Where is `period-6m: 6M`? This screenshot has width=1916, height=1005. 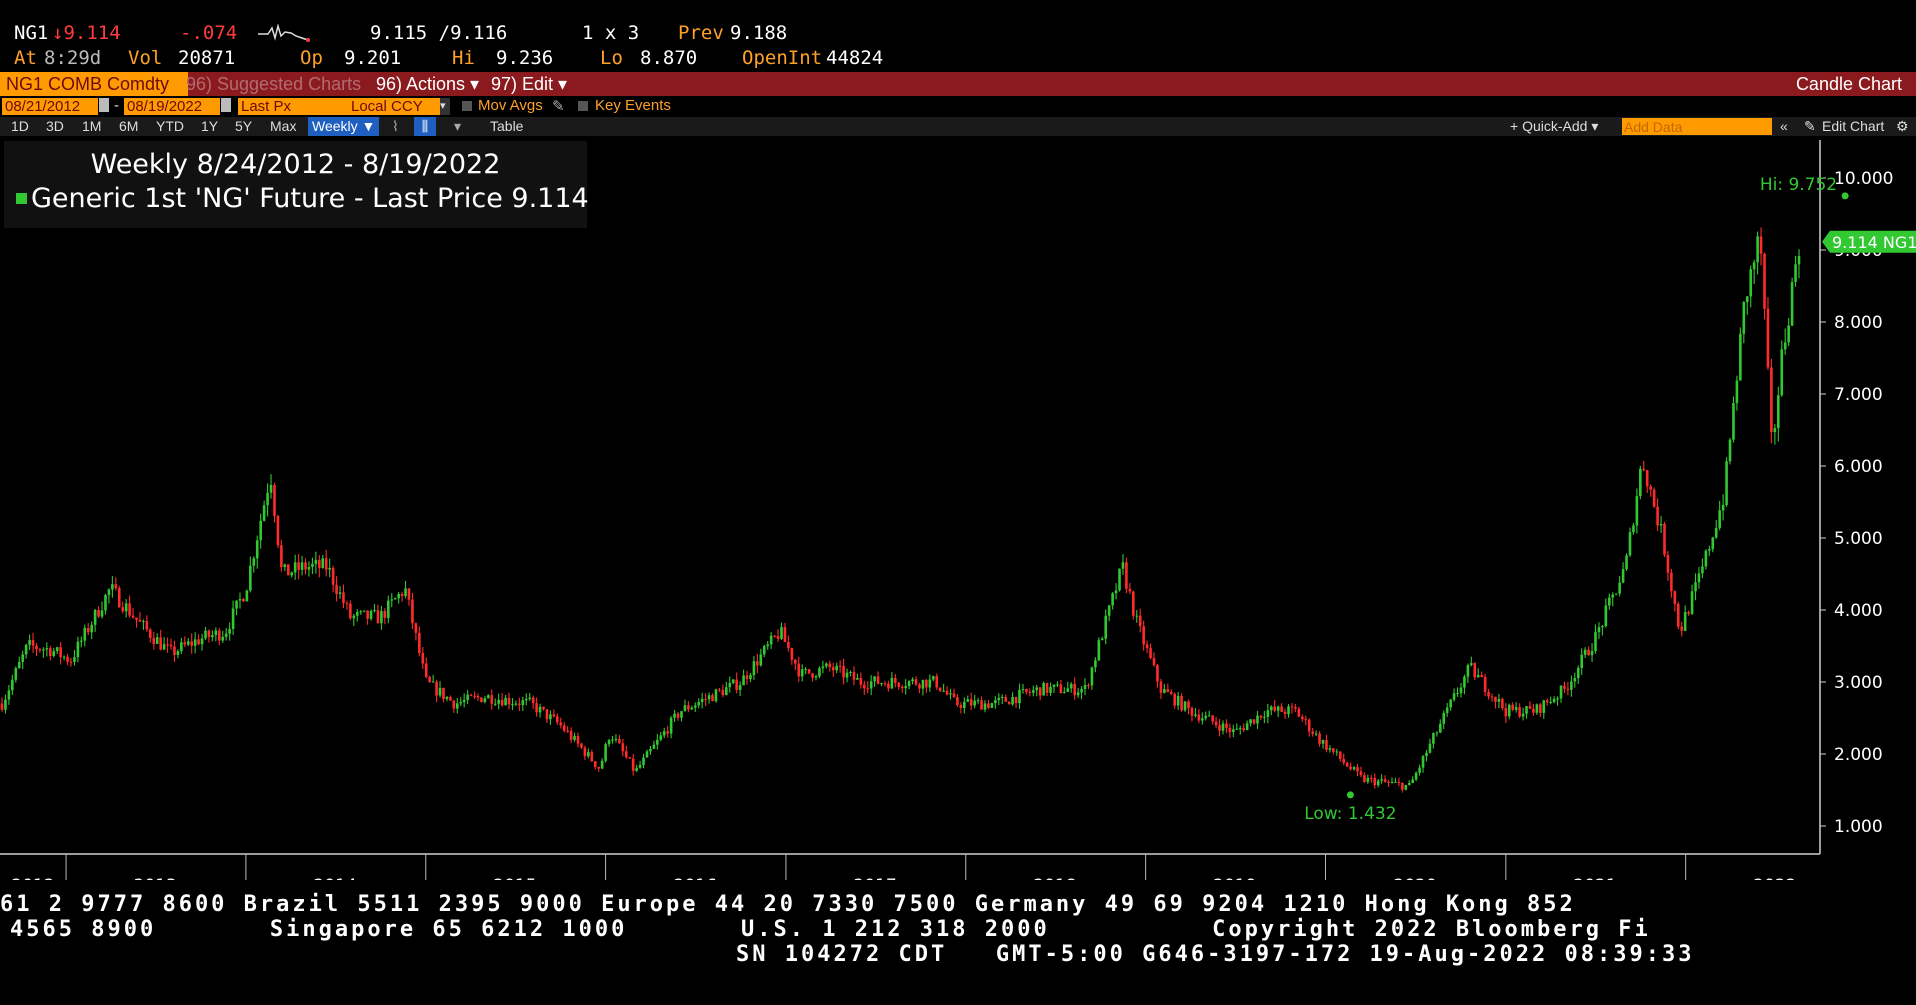 period-6m: 6M is located at coordinates (128, 126).